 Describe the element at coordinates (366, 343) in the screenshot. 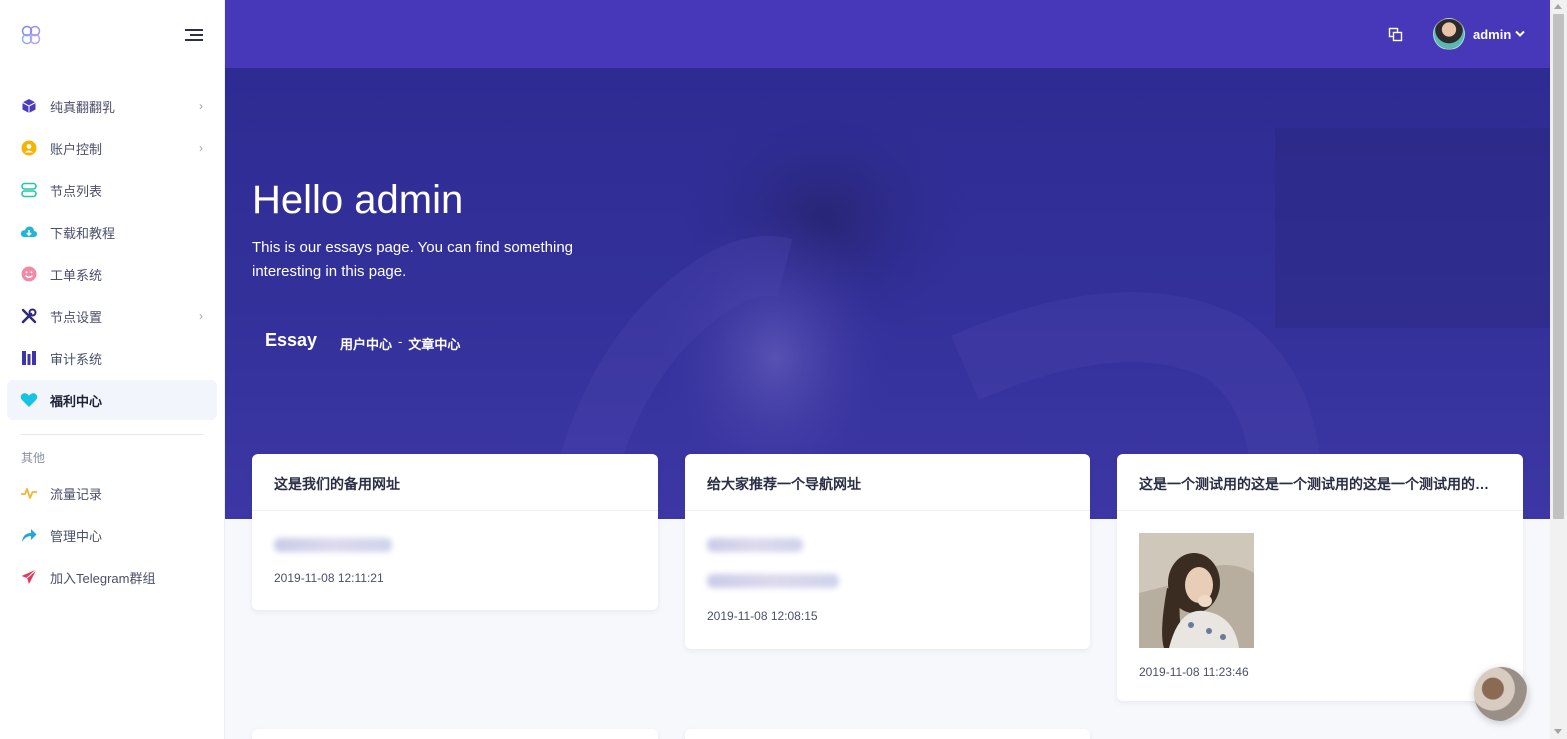

I see `breadcrumb-user-center: 用户中心` at that location.